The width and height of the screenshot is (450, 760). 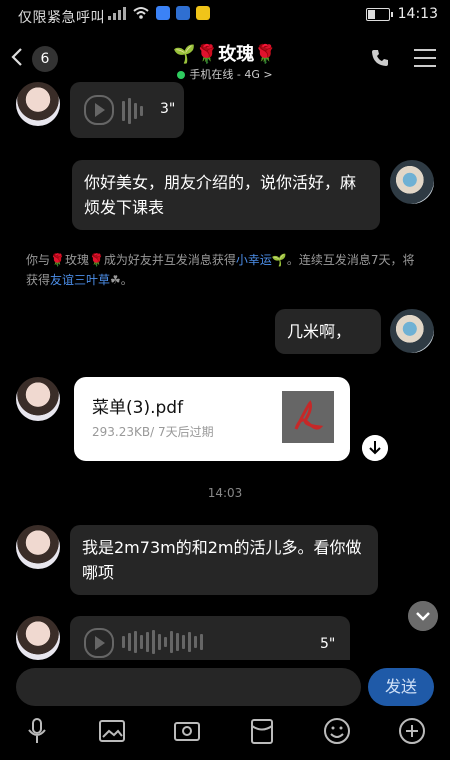 I want to click on voice-message: 5", so click(x=210, y=638).